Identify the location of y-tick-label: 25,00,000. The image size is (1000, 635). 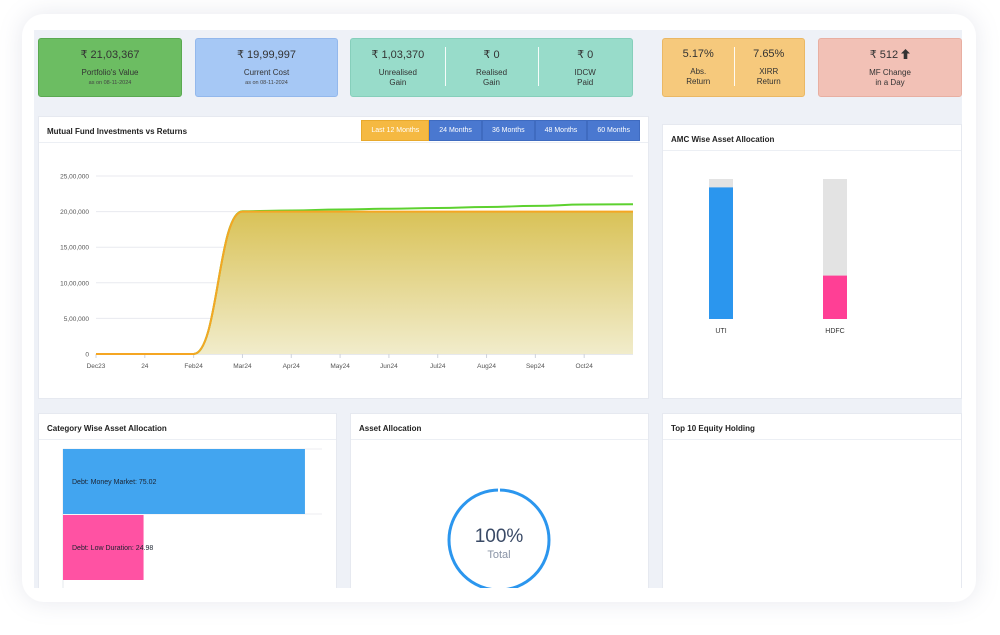
(74, 177).